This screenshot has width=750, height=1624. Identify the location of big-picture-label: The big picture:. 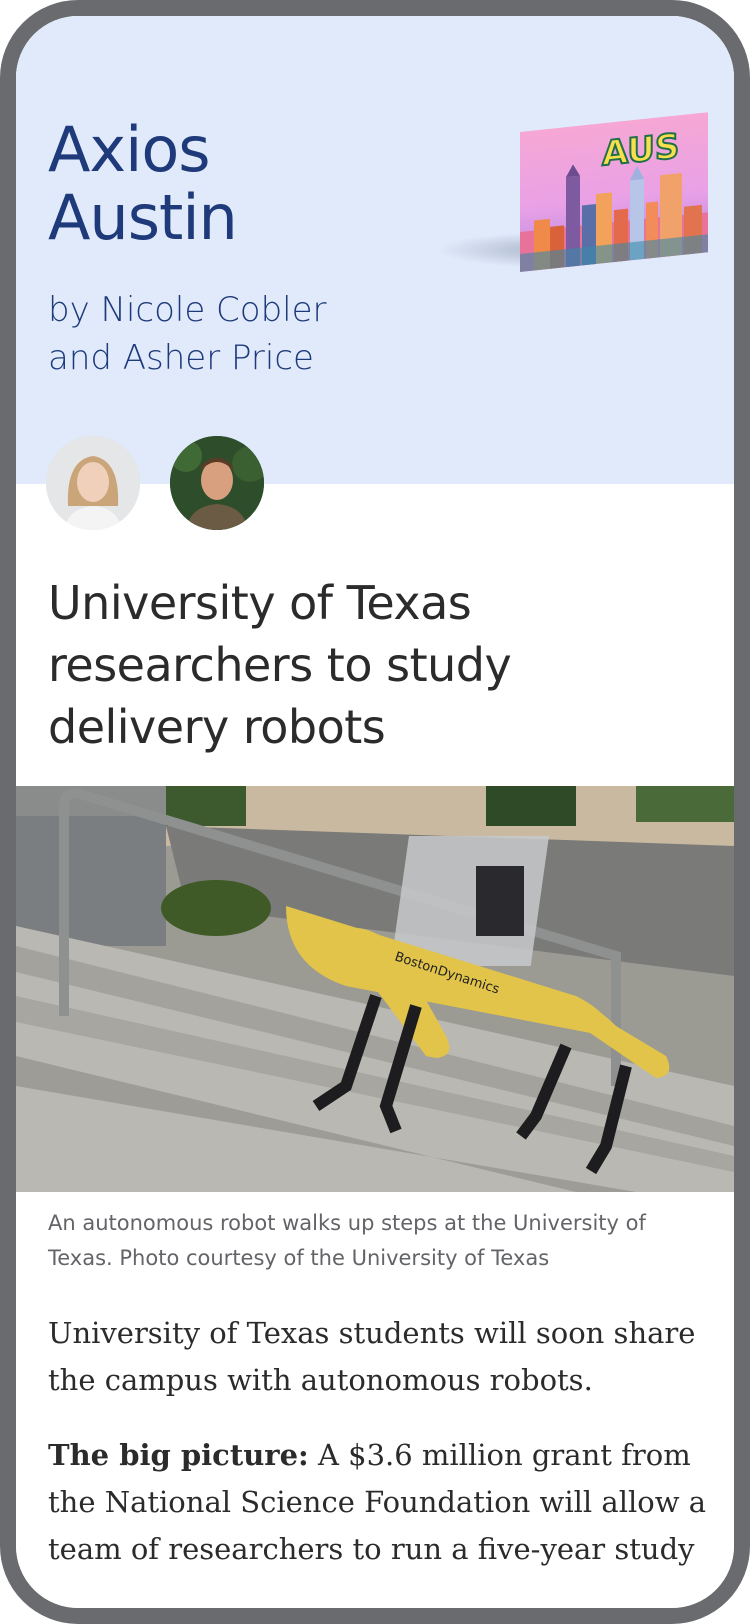
(178, 1455).